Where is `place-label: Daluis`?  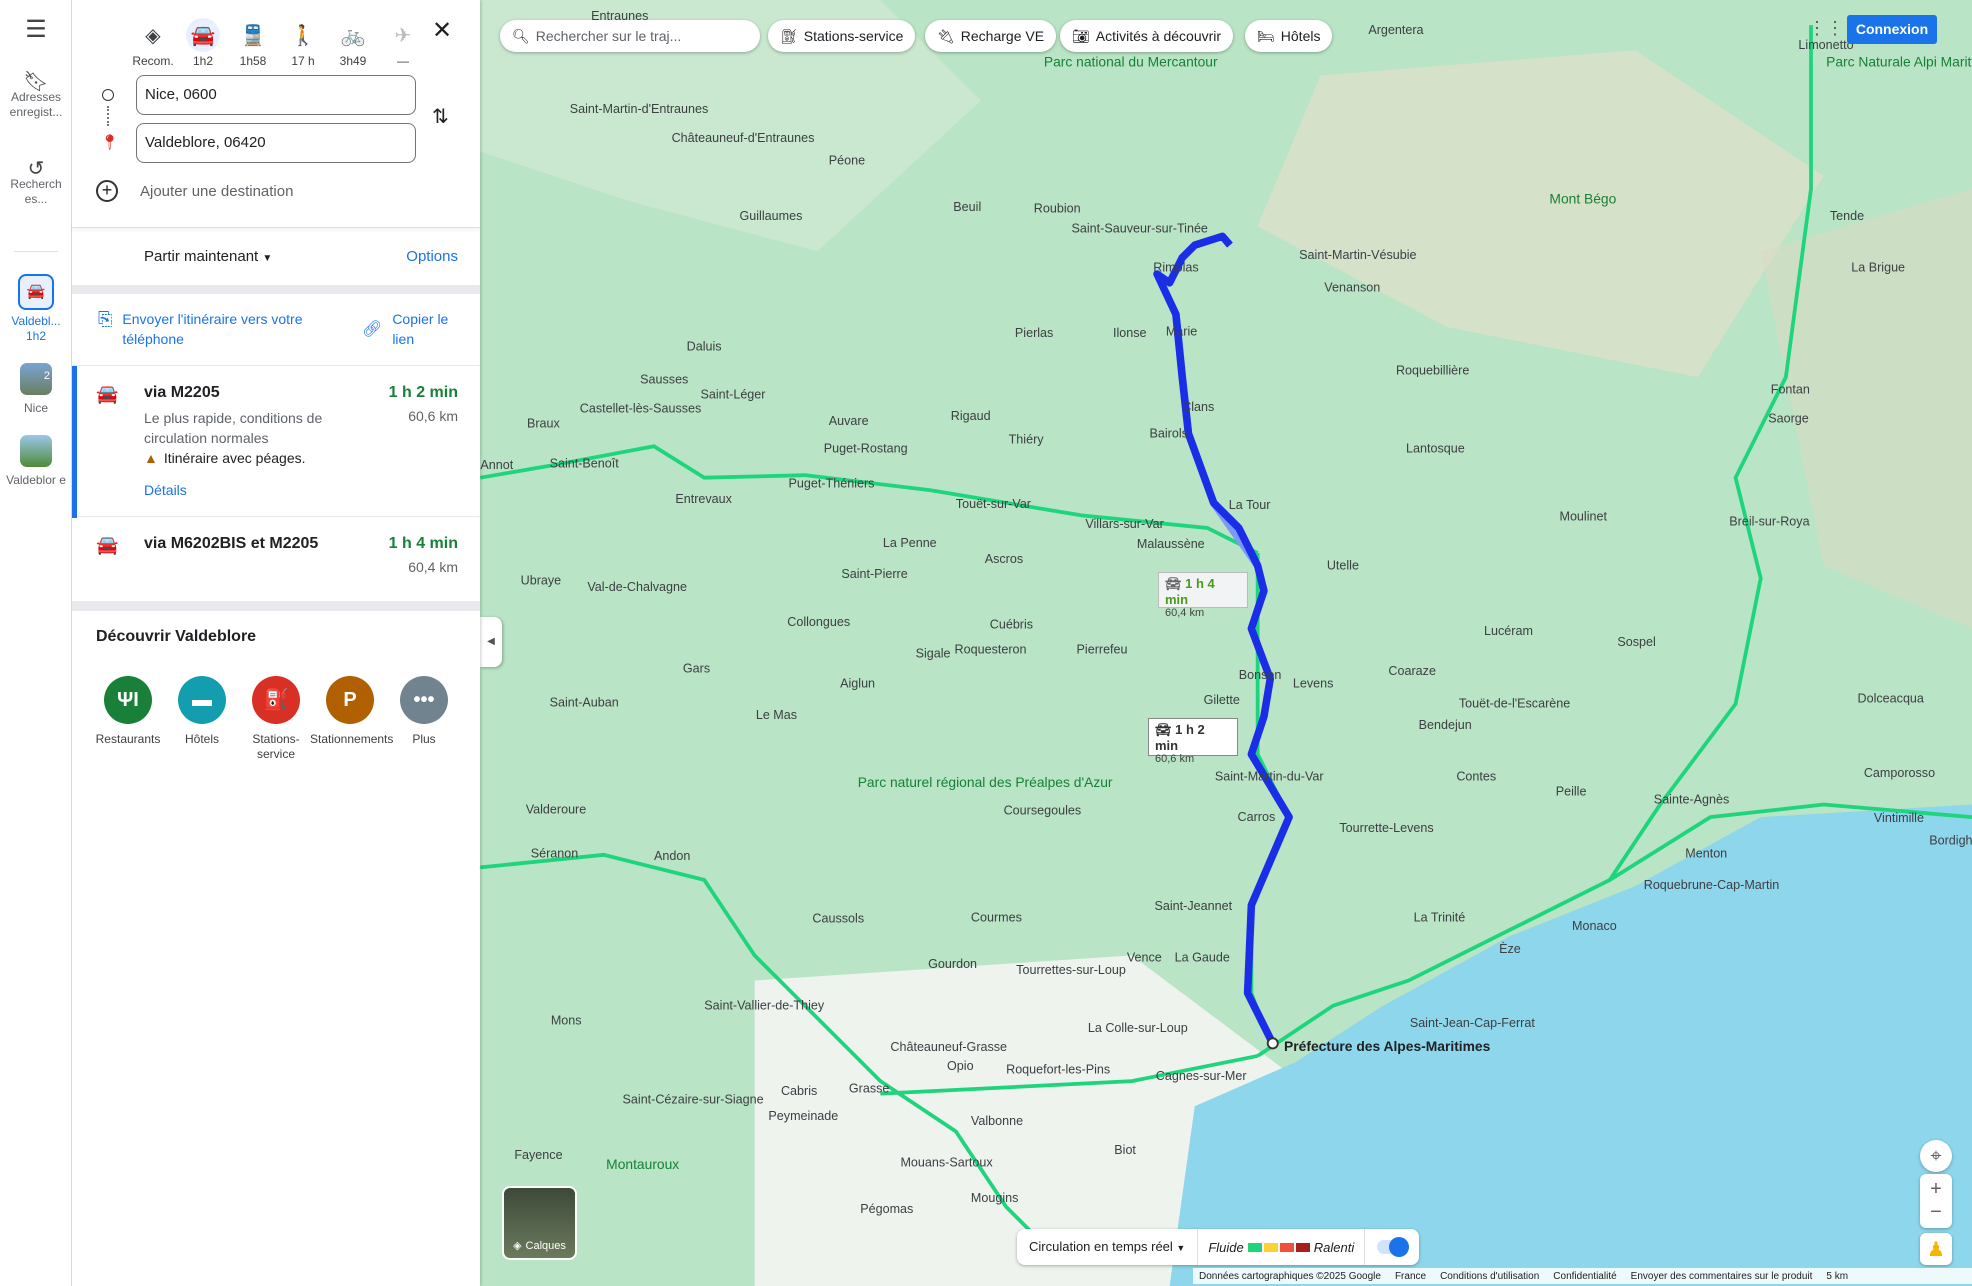 place-label: Daluis is located at coordinates (704, 347).